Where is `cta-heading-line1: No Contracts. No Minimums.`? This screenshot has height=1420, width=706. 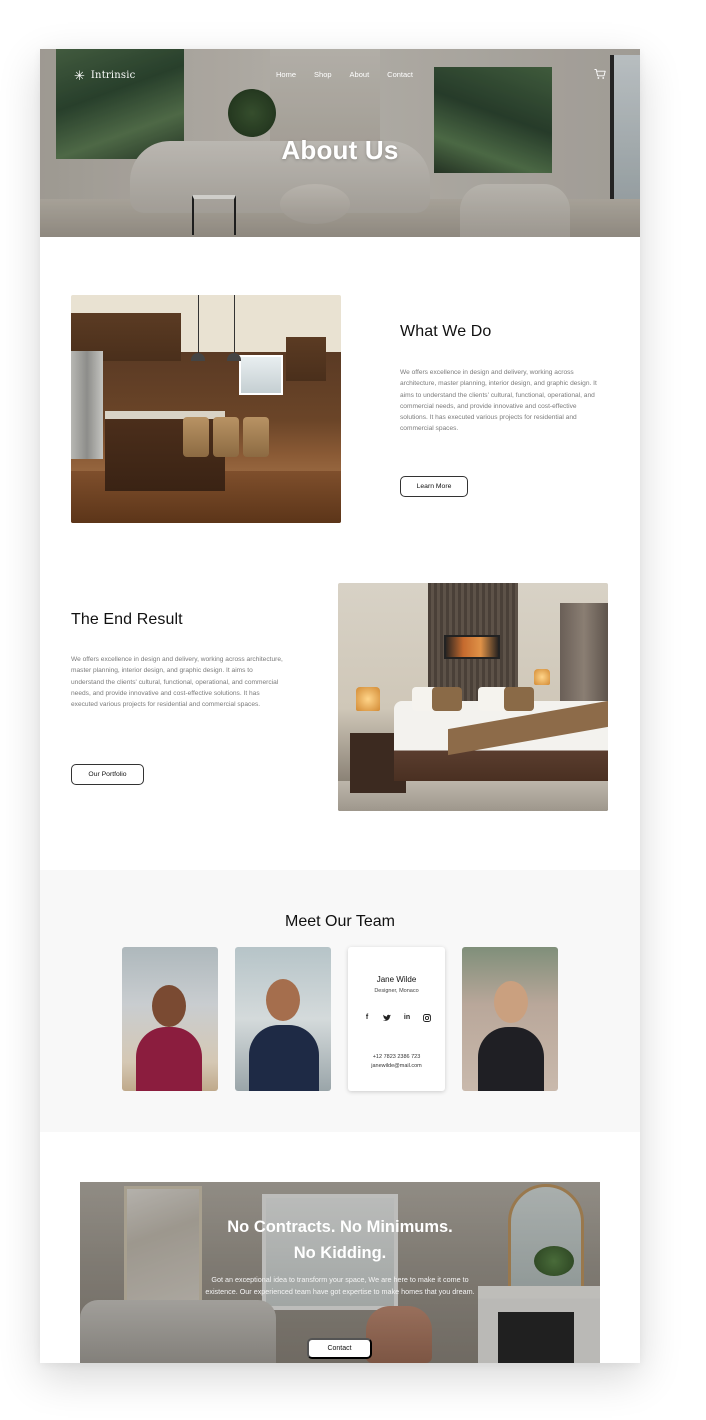 cta-heading-line1: No Contracts. No Minimums. is located at coordinates (340, 1227).